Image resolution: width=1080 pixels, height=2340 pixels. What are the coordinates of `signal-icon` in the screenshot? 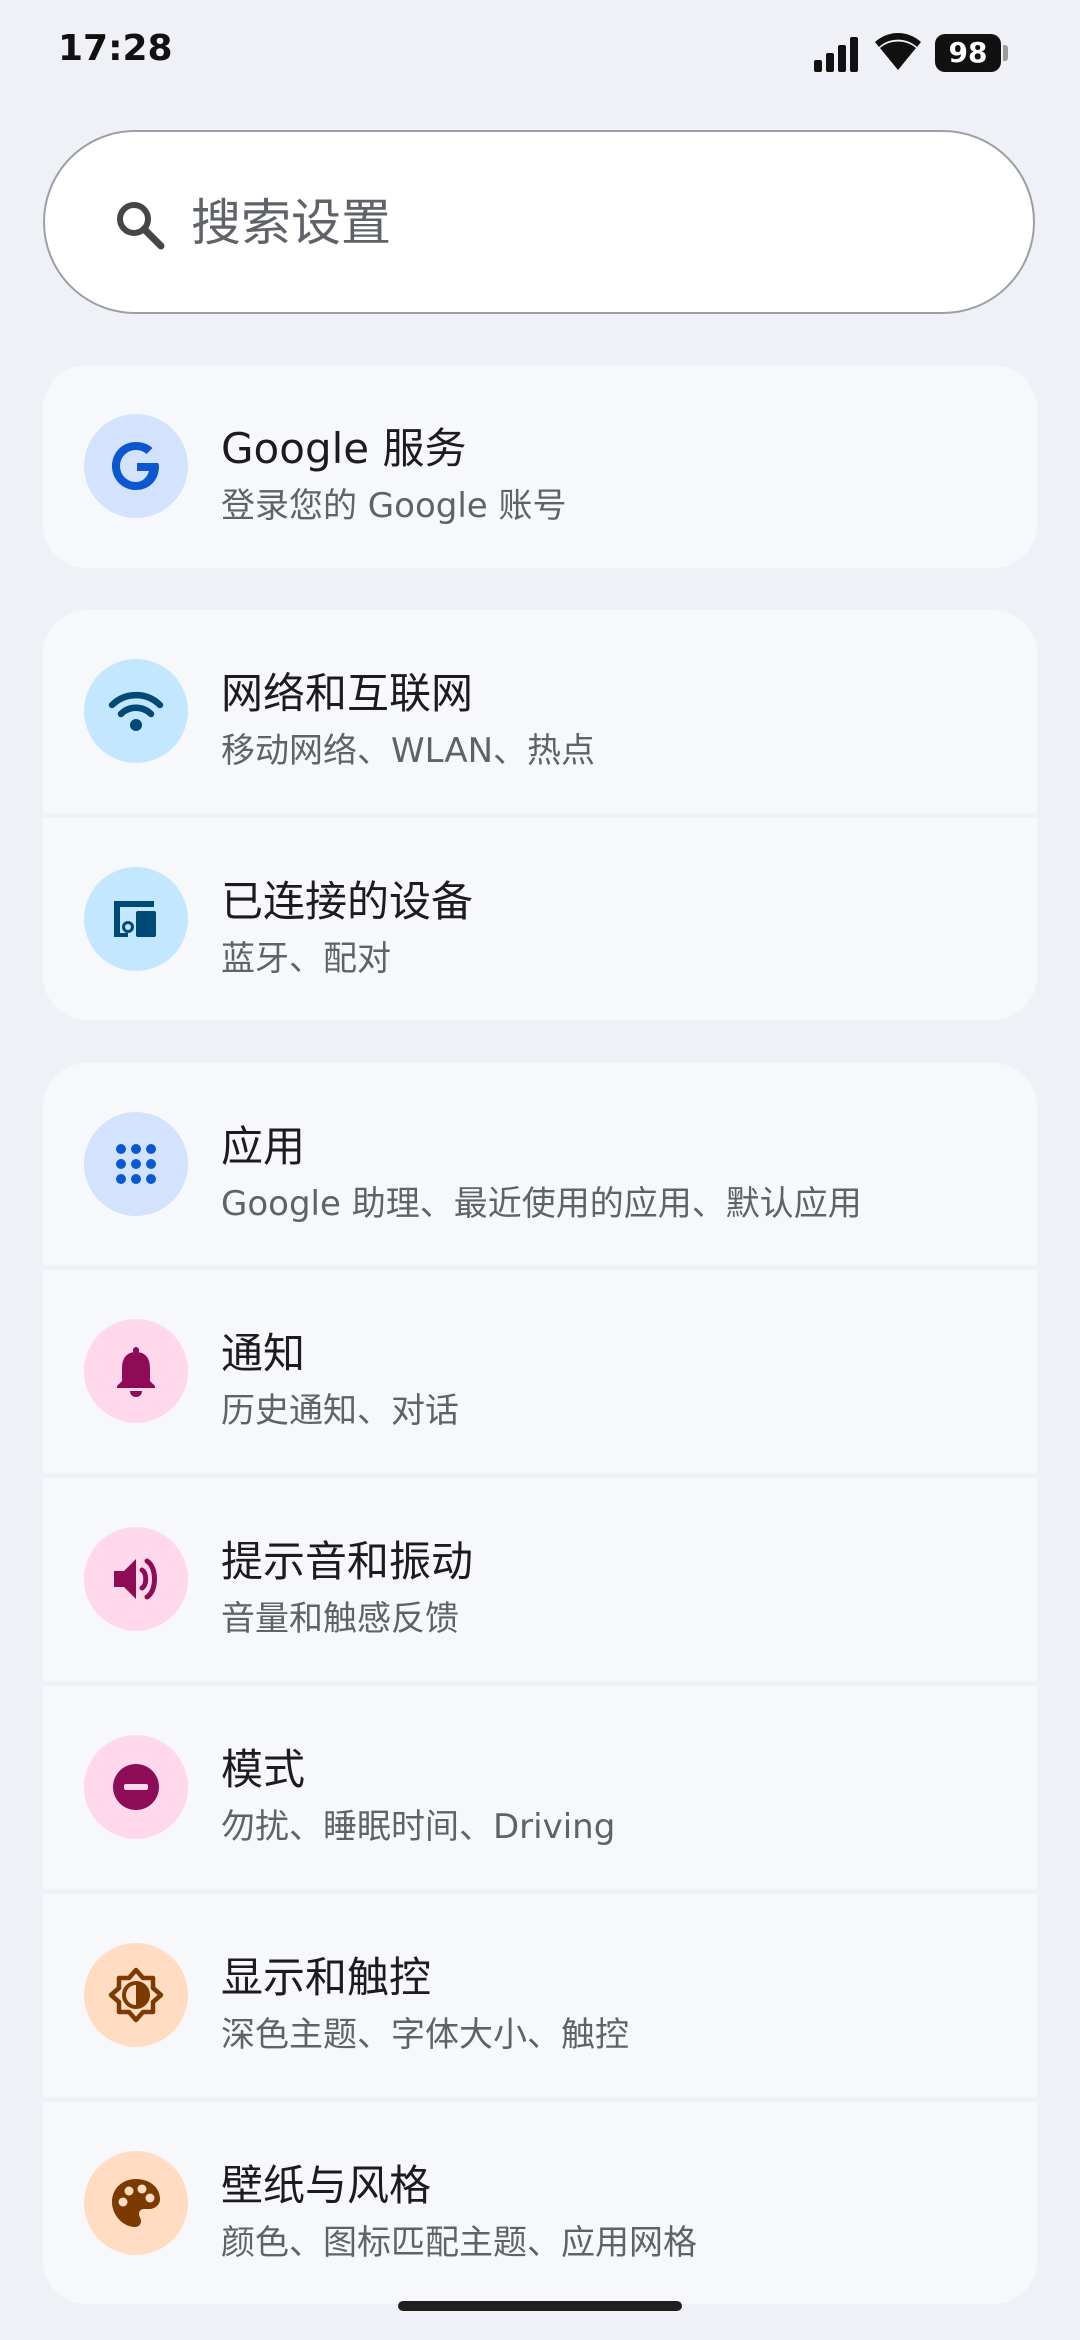 It's located at (836, 54).